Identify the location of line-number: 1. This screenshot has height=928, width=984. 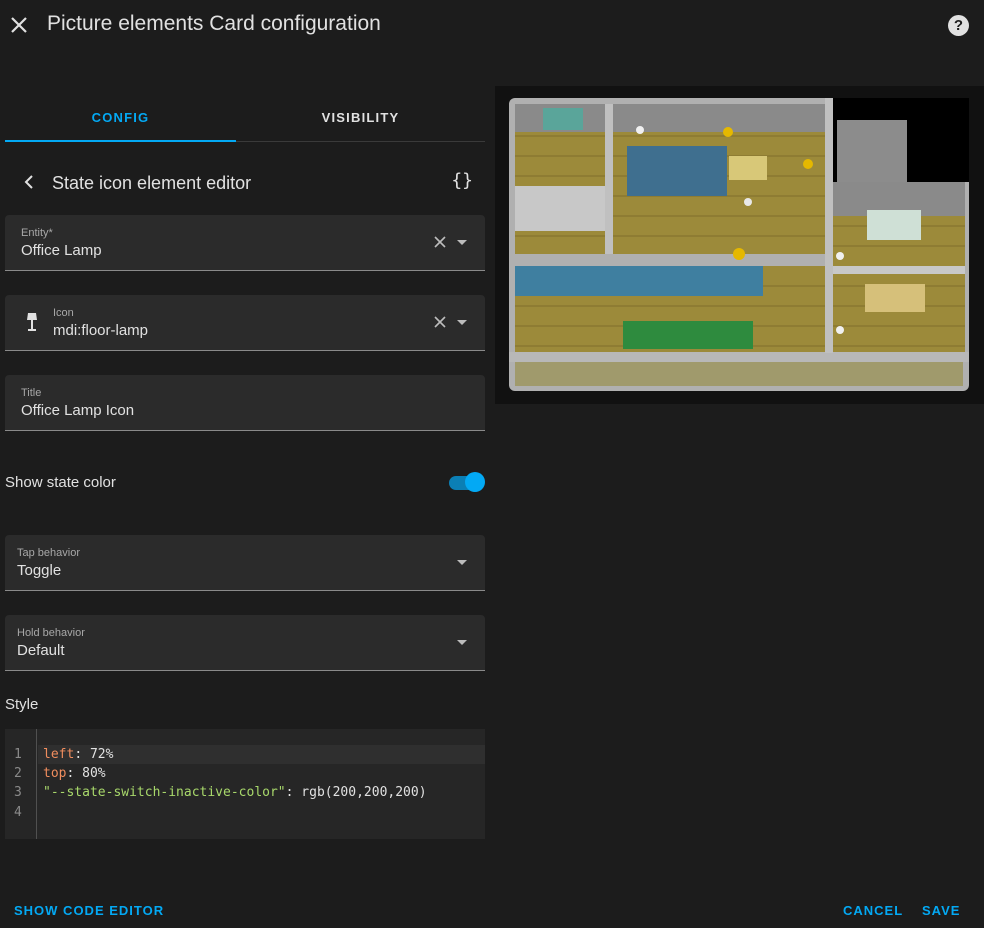
(18, 754).